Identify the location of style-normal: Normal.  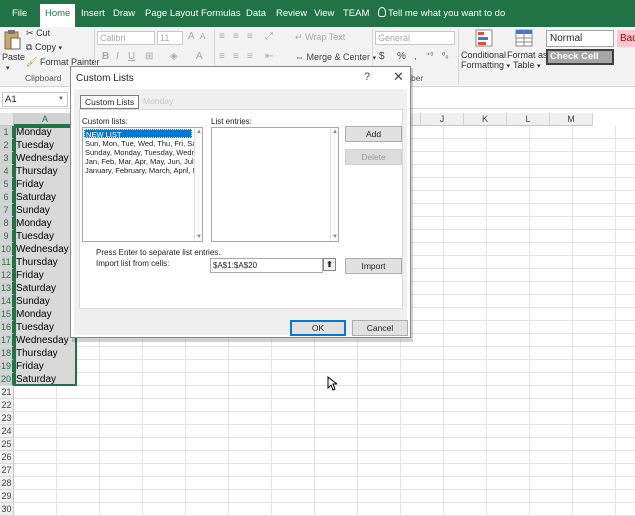
(580, 38).